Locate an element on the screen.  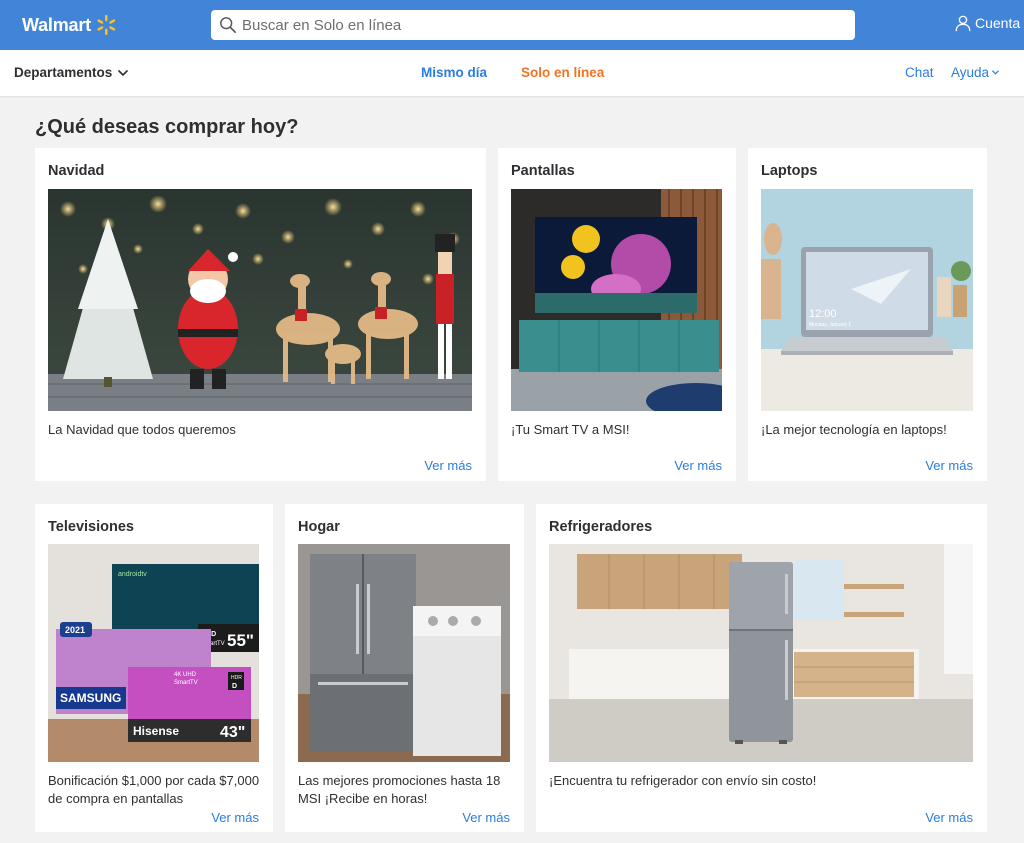
card-description: La Navidad que todos queremos is located at coordinates (142, 429).